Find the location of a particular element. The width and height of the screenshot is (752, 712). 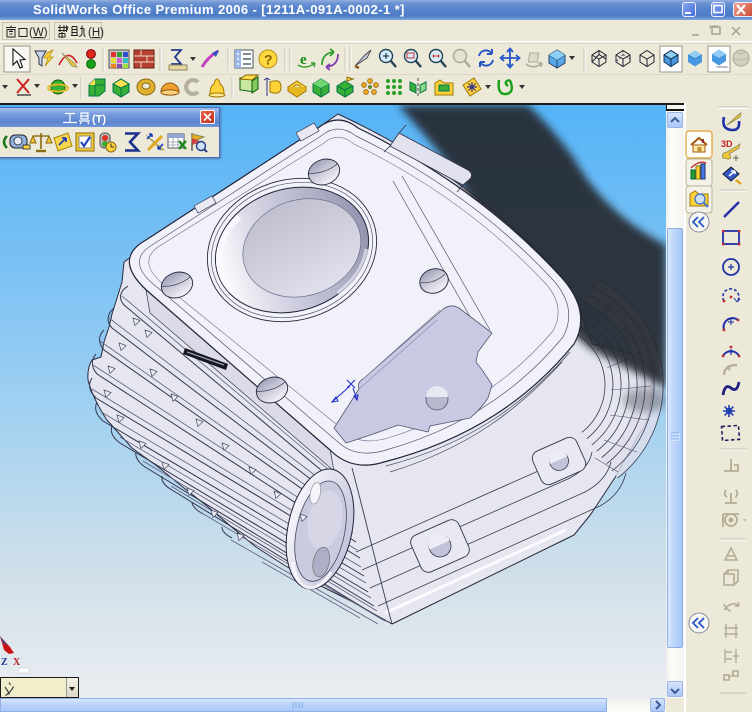

svg-text: (H) is located at coordinates (96, 33).